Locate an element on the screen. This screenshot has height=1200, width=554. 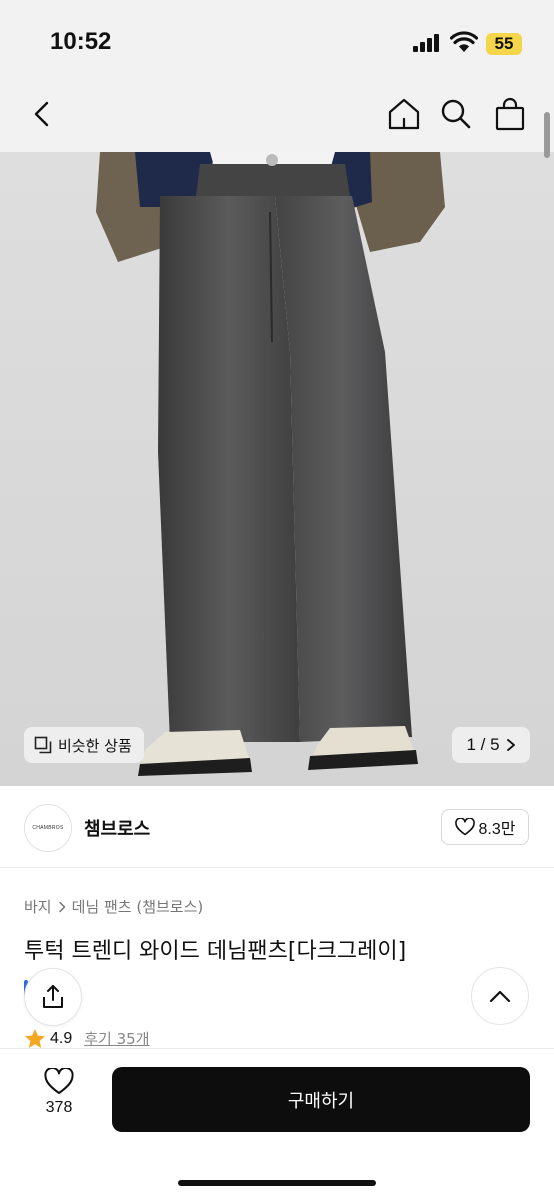
wishlist-button: 378 is located at coordinates (59, 1100).